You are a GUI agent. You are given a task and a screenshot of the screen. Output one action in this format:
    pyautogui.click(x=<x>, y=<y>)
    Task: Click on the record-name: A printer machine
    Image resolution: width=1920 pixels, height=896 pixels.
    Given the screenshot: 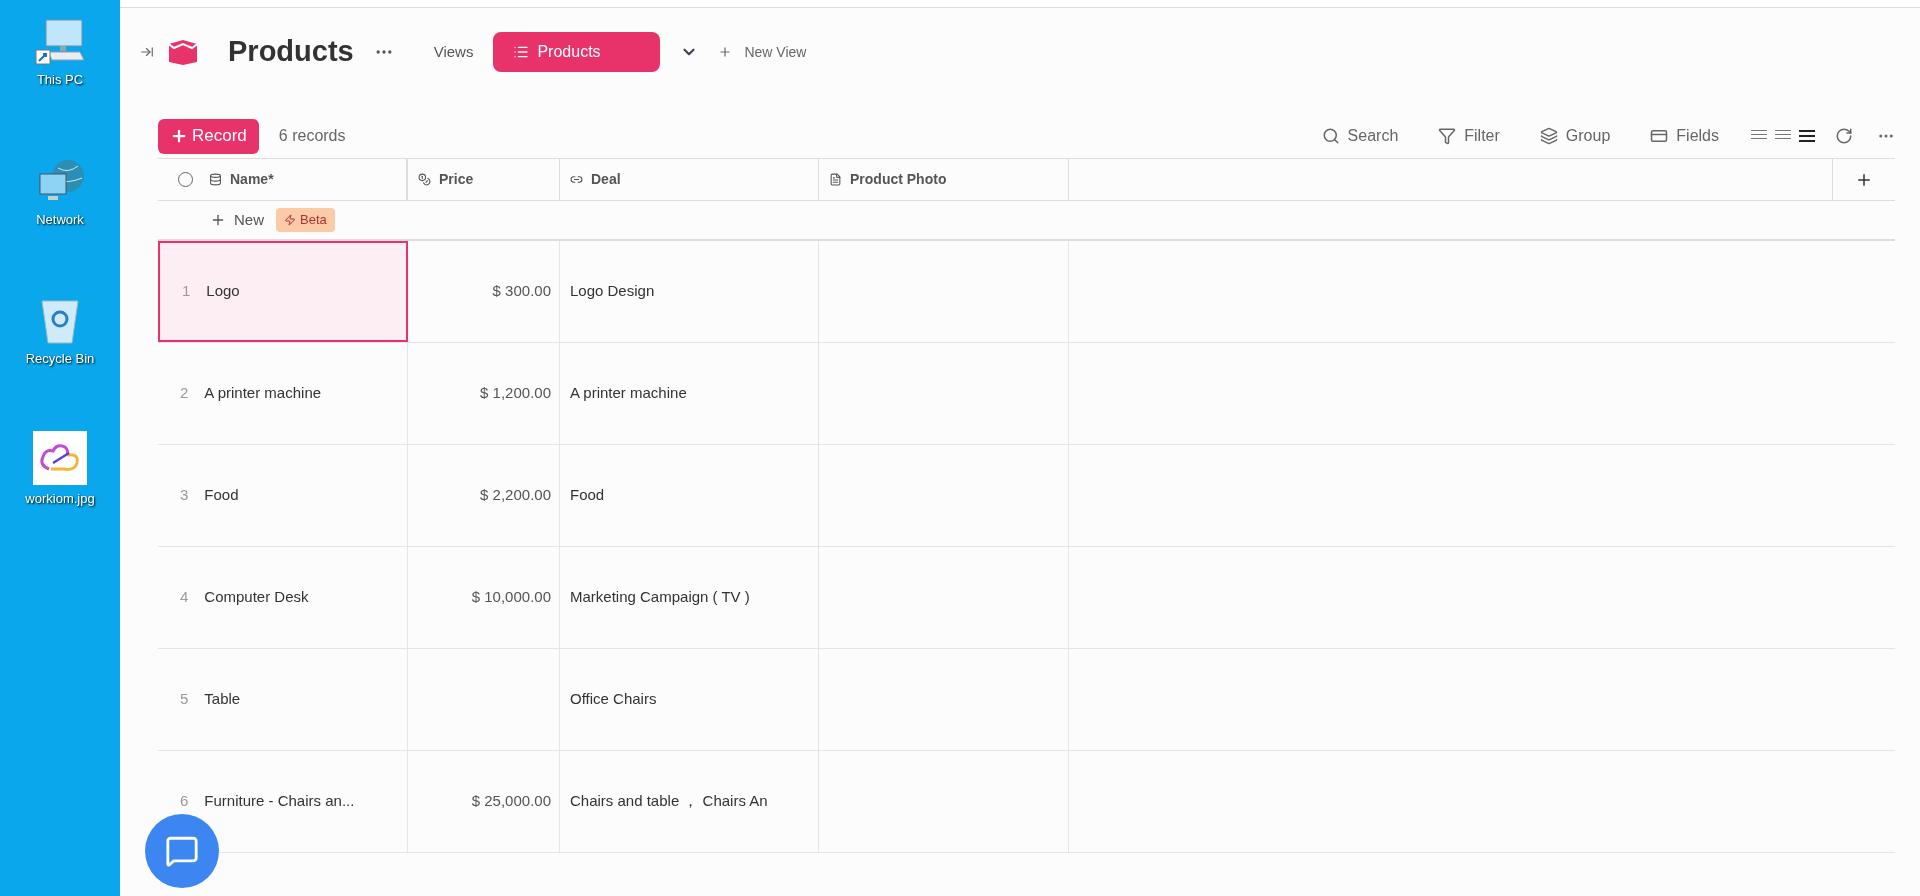 What is the action you would take?
    pyautogui.click(x=263, y=393)
    